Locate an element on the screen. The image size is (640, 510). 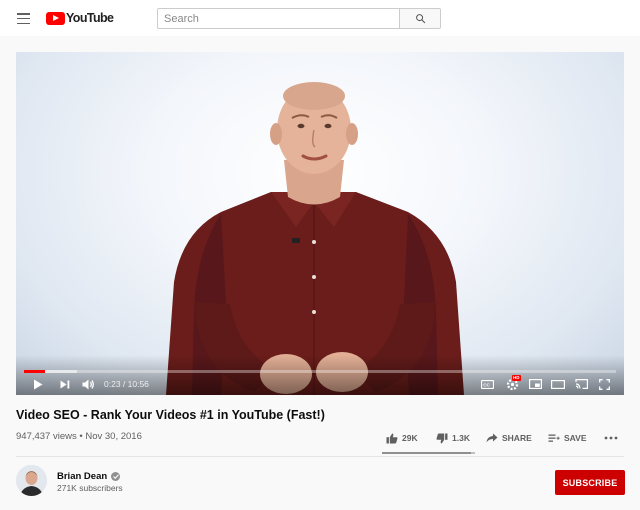
volume-icon is located at coordinates (88, 384).